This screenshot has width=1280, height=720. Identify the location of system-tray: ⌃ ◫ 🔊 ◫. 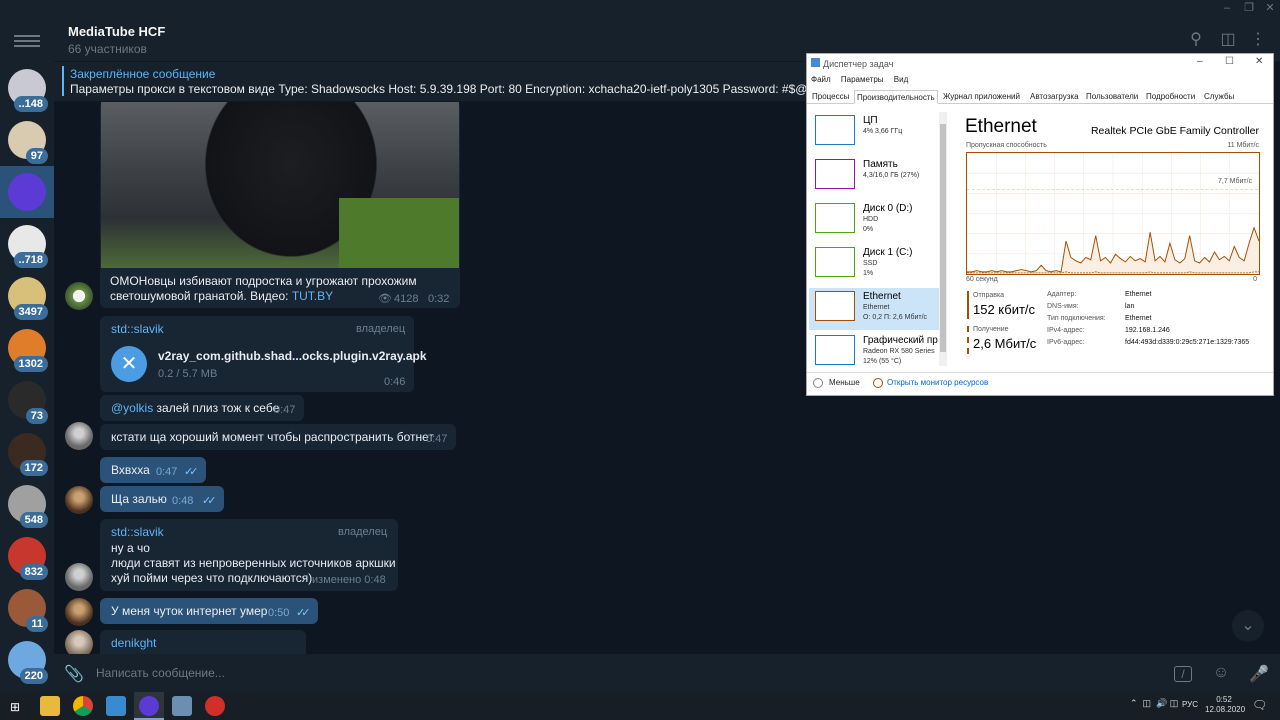
(1154, 703).